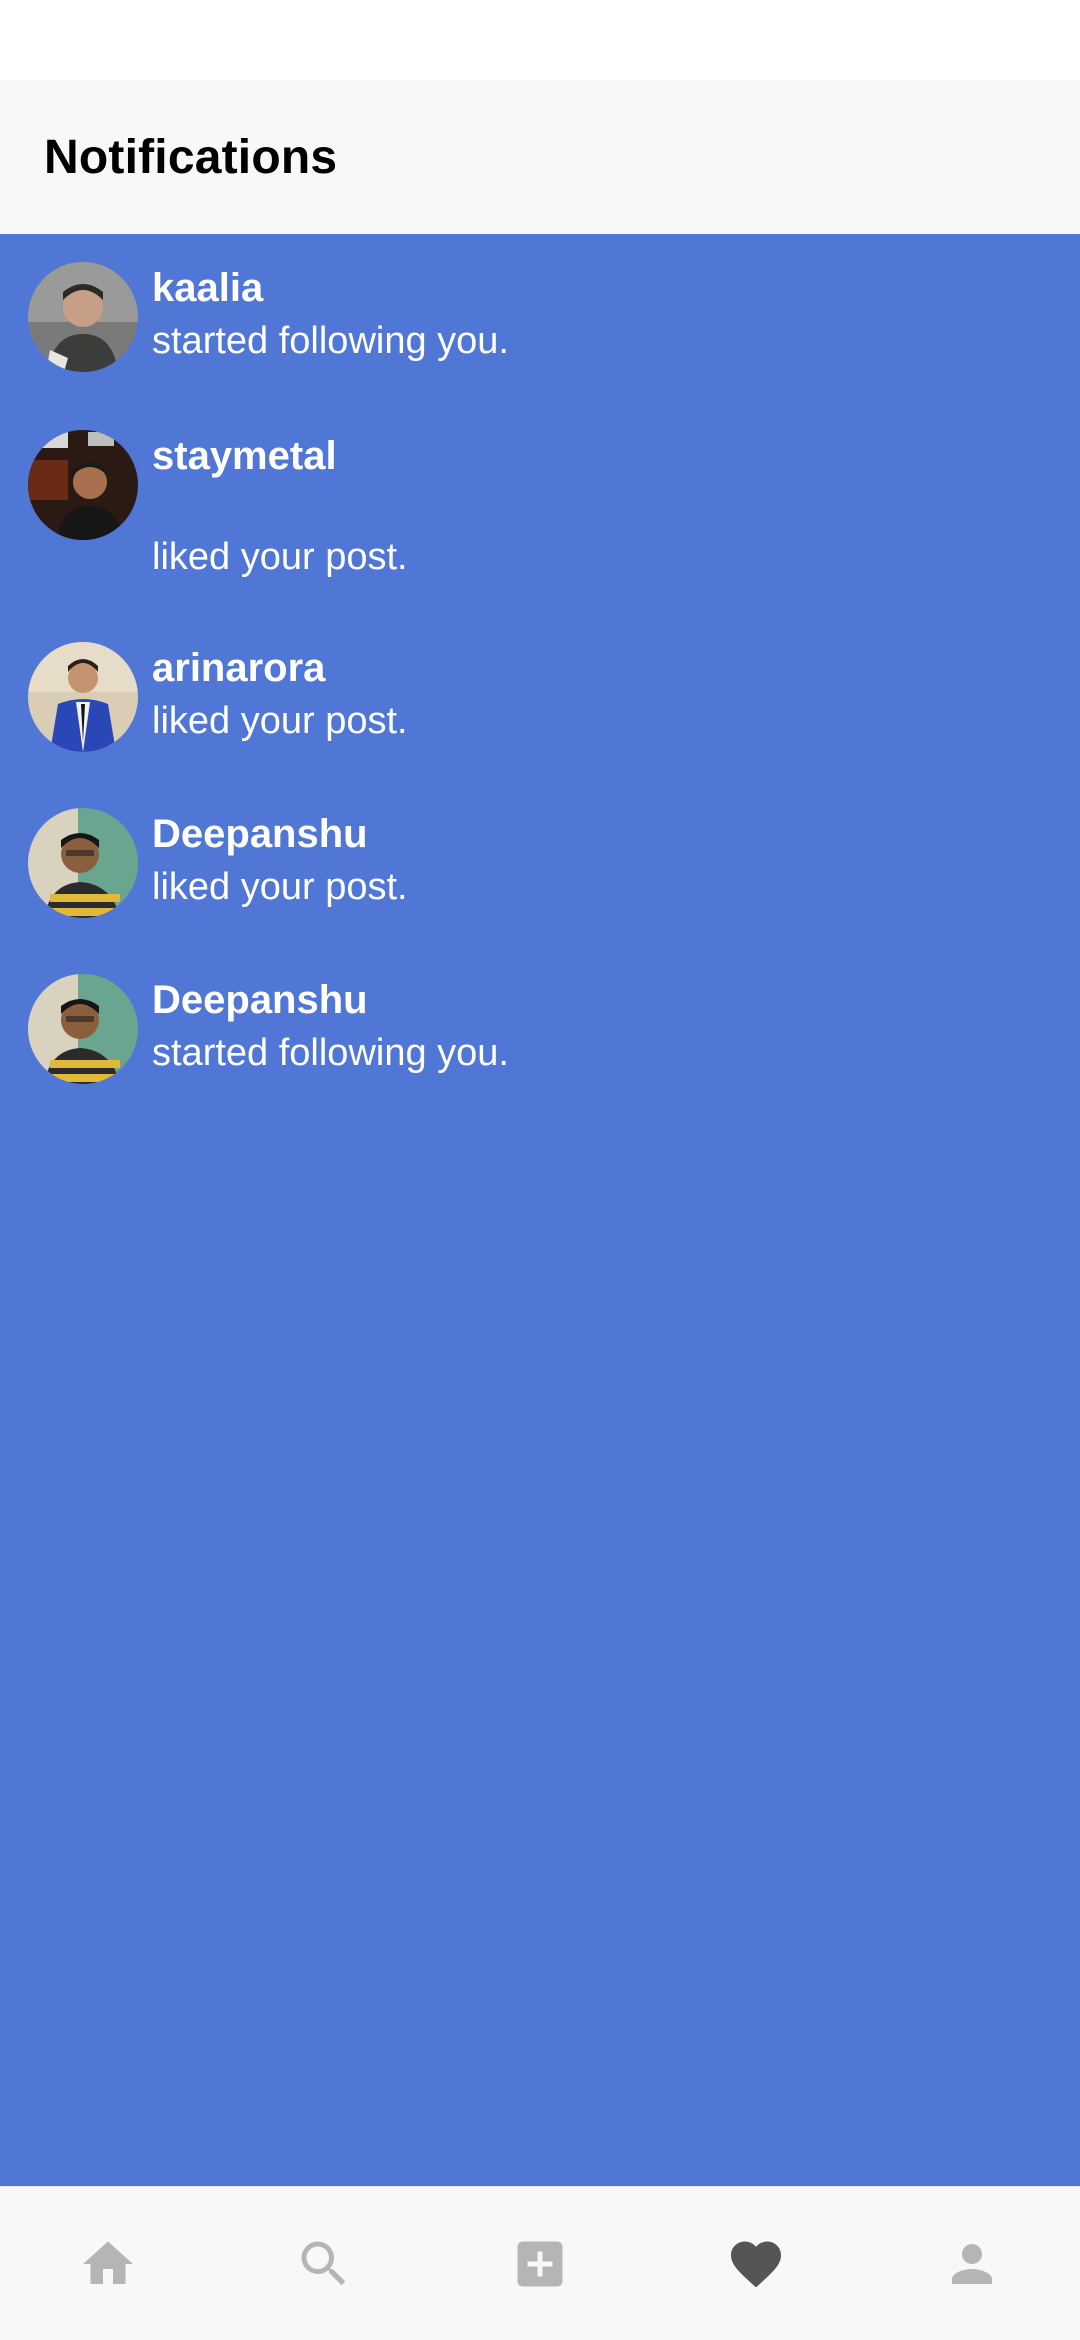 The width and height of the screenshot is (1080, 2340). Describe the element at coordinates (540, 332) in the screenshot. I see `notification-item: kaalia started following you.` at that location.